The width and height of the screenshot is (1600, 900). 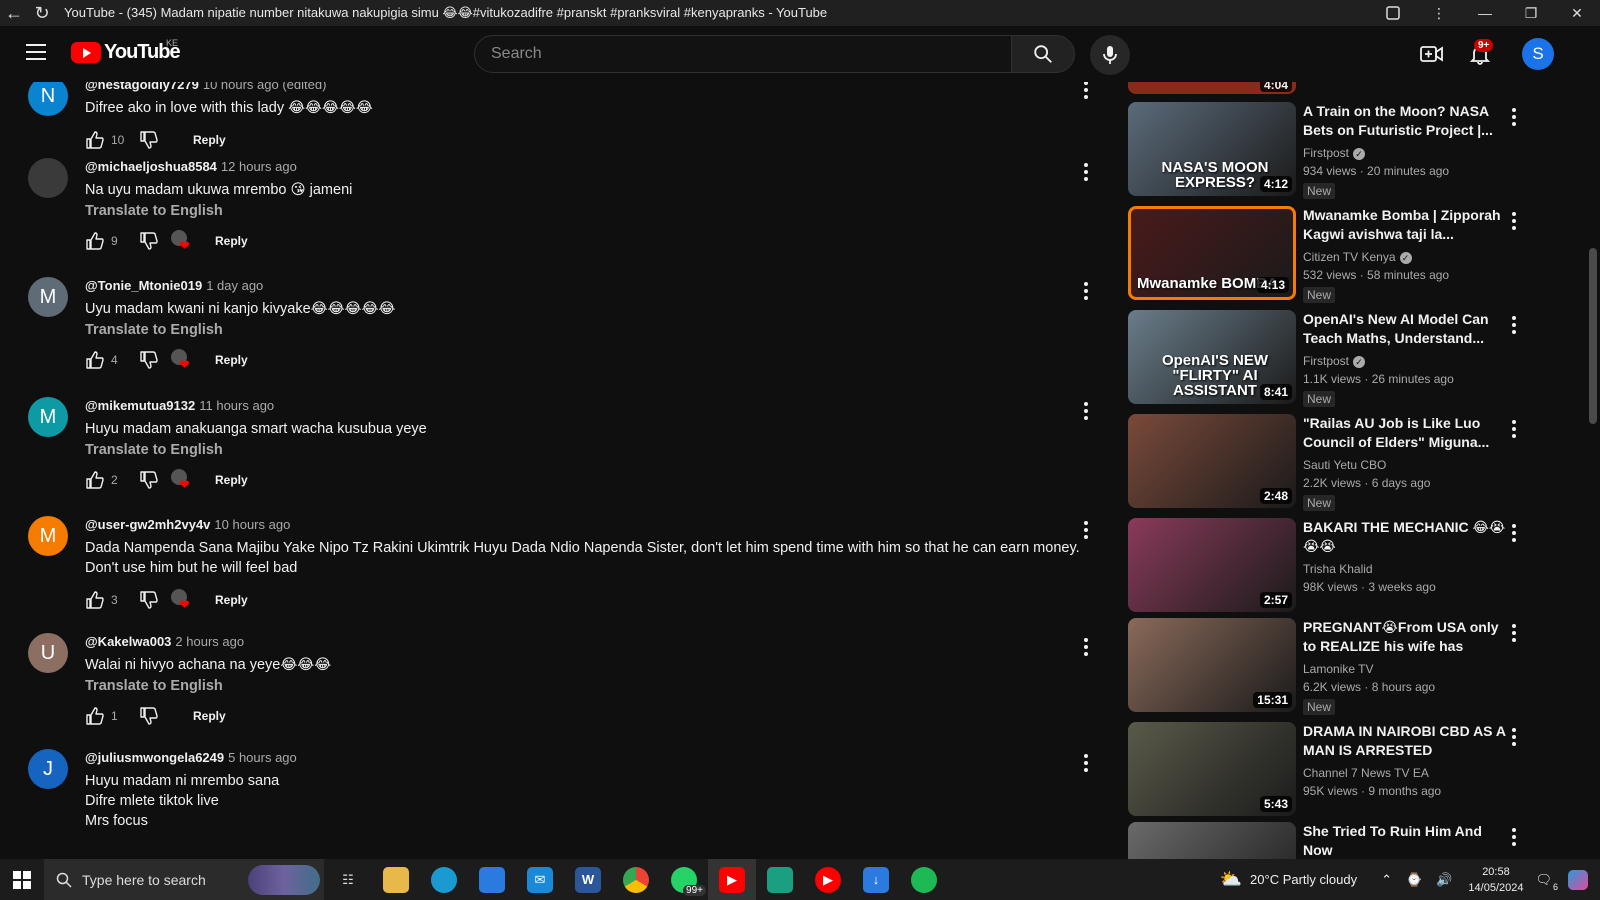 I want to click on comment-avatar: J, so click(x=48, y=769).